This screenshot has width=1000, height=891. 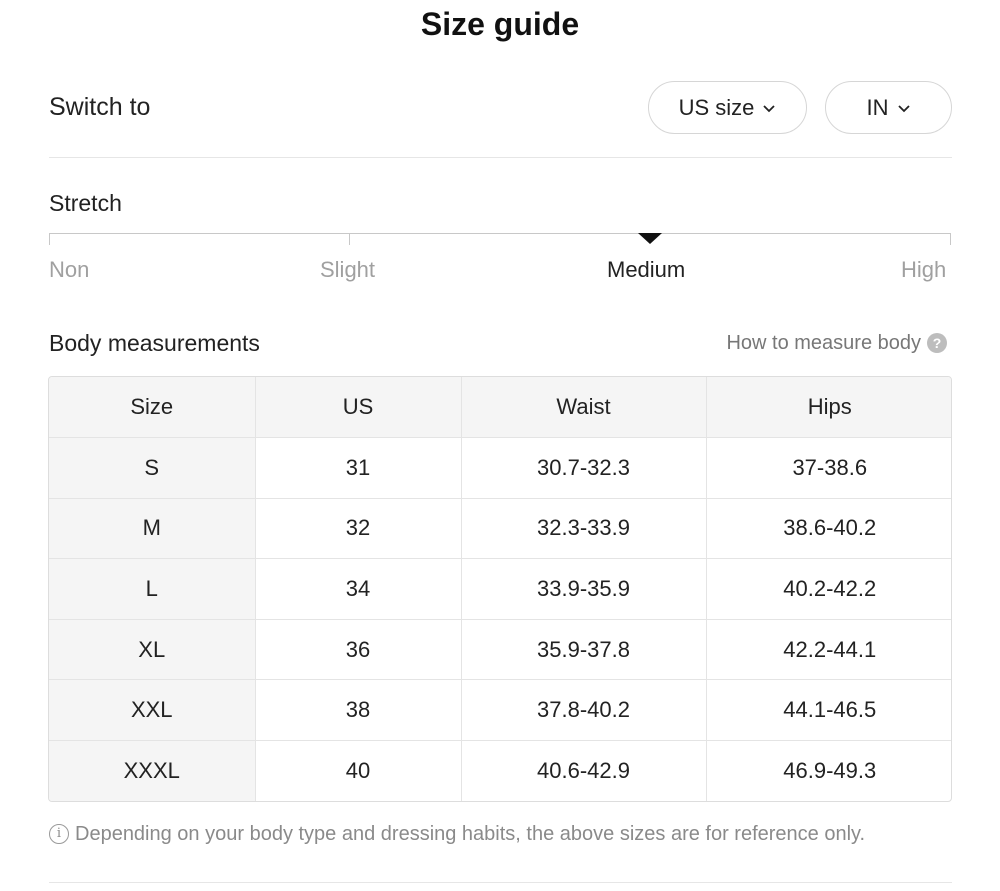 I want to click on column-header-size: Size, so click(x=152, y=408).